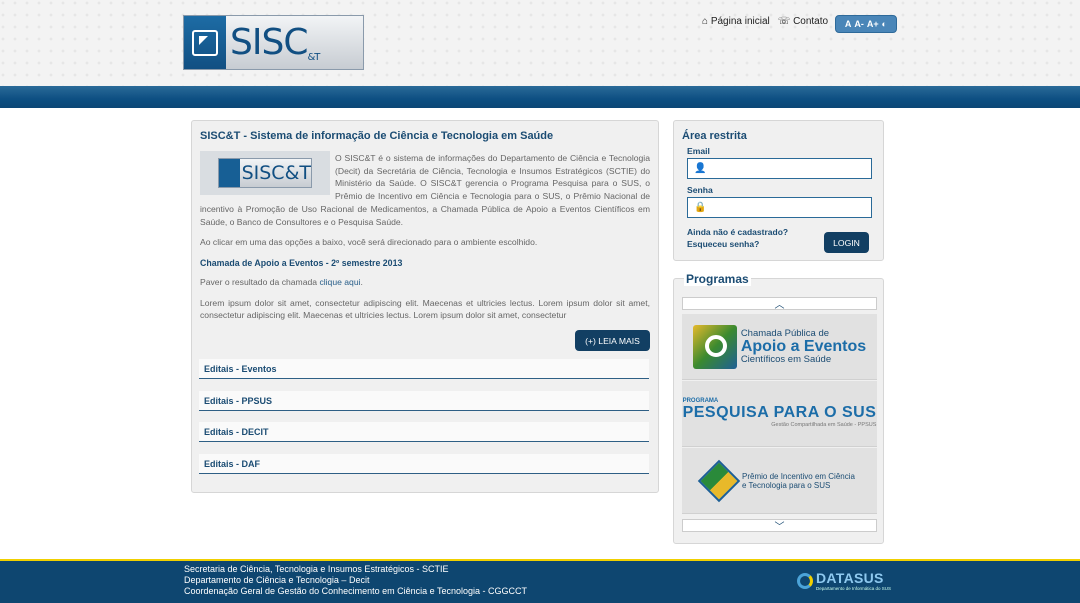 The height and width of the screenshot is (603, 1080). I want to click on logo-text: SISC, so click(269, 42).